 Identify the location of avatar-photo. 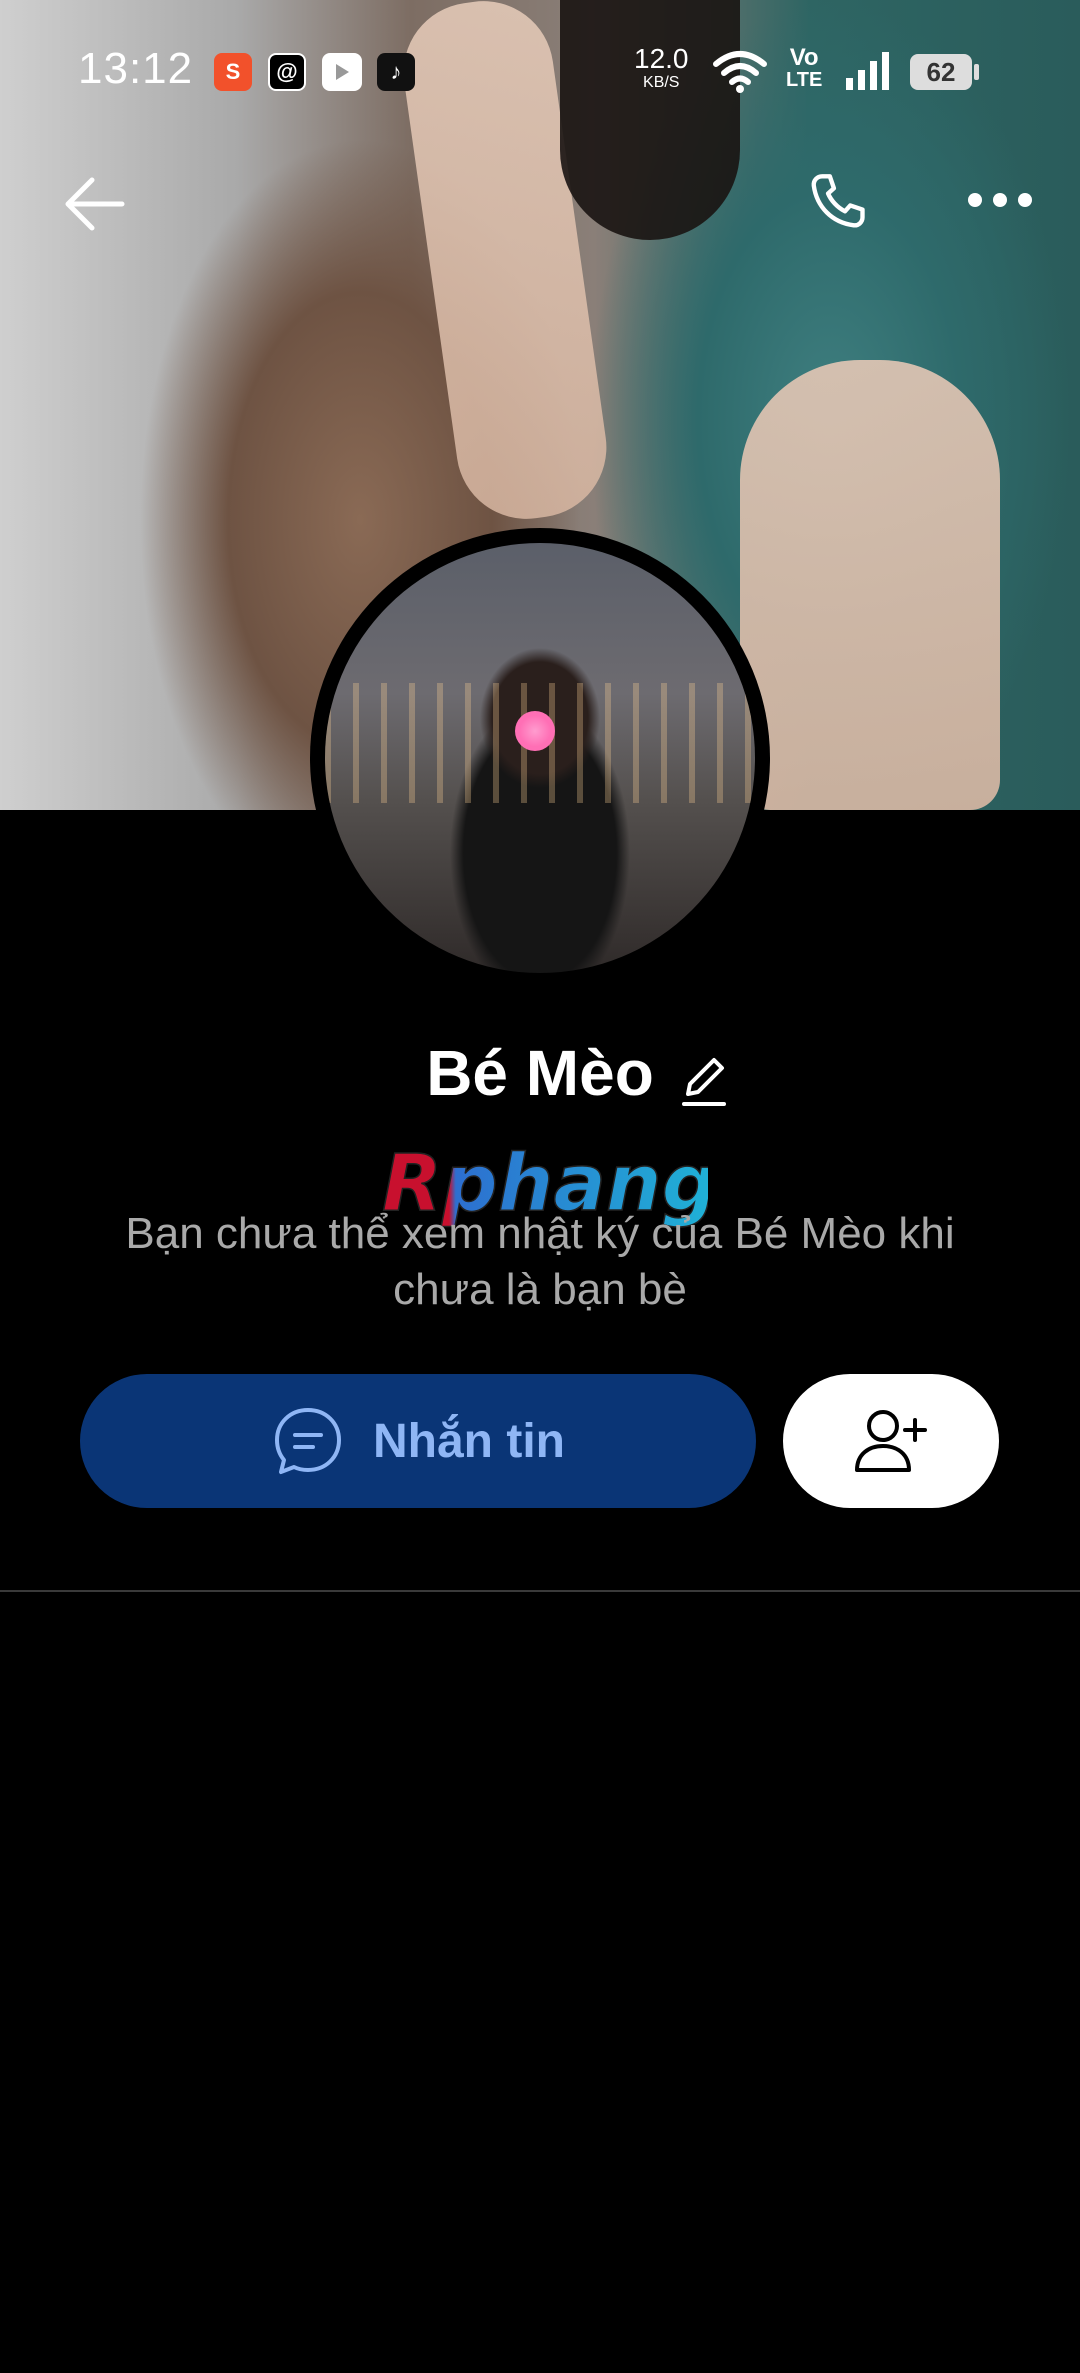
(540, 758).